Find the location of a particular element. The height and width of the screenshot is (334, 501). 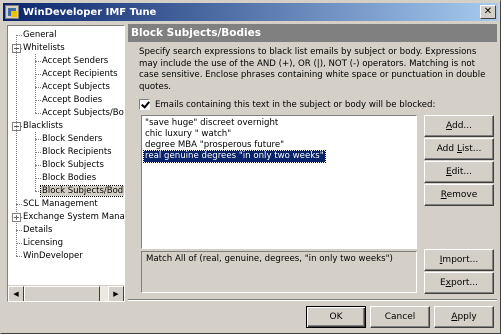

tree-item-label: Accept Bodies is located at coordinates (72, 100).